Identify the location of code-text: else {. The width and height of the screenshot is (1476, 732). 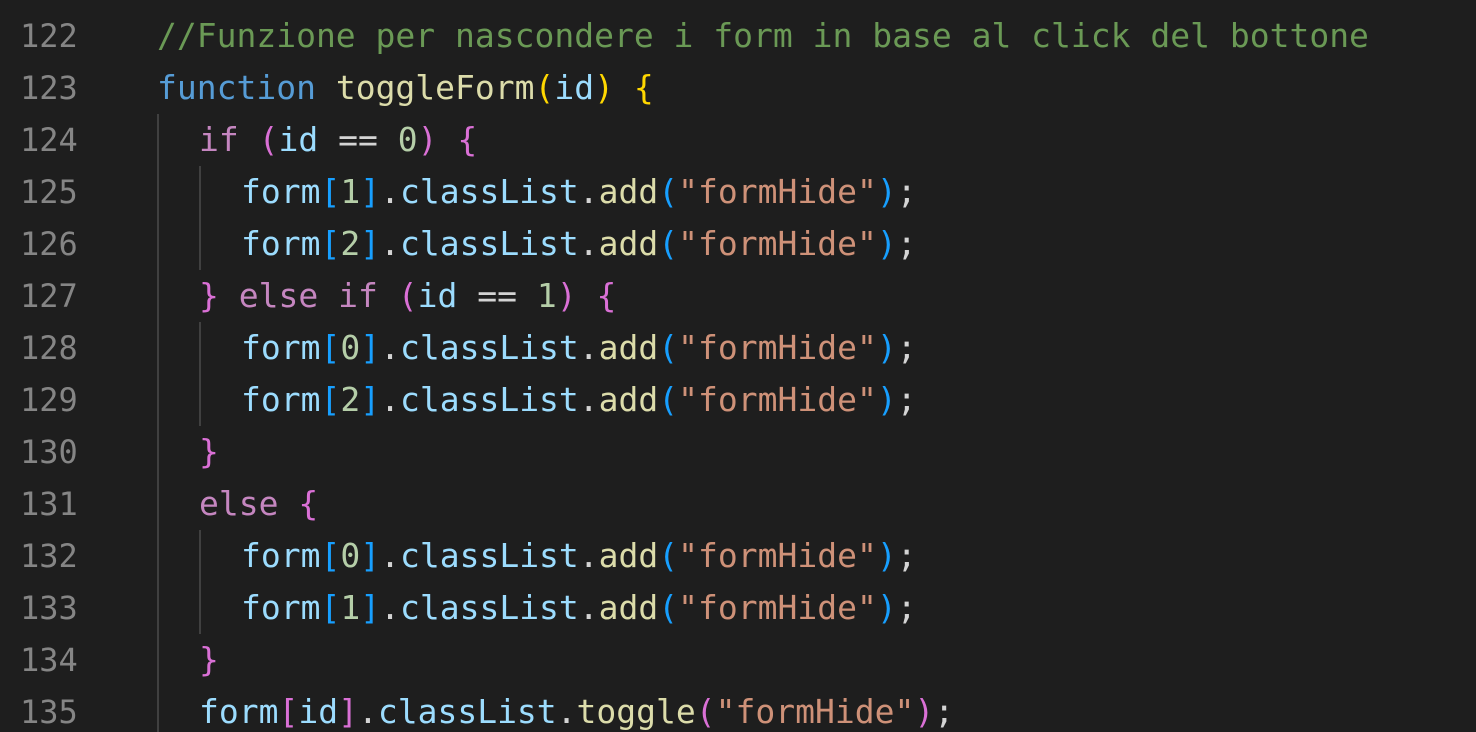
(258, 504).